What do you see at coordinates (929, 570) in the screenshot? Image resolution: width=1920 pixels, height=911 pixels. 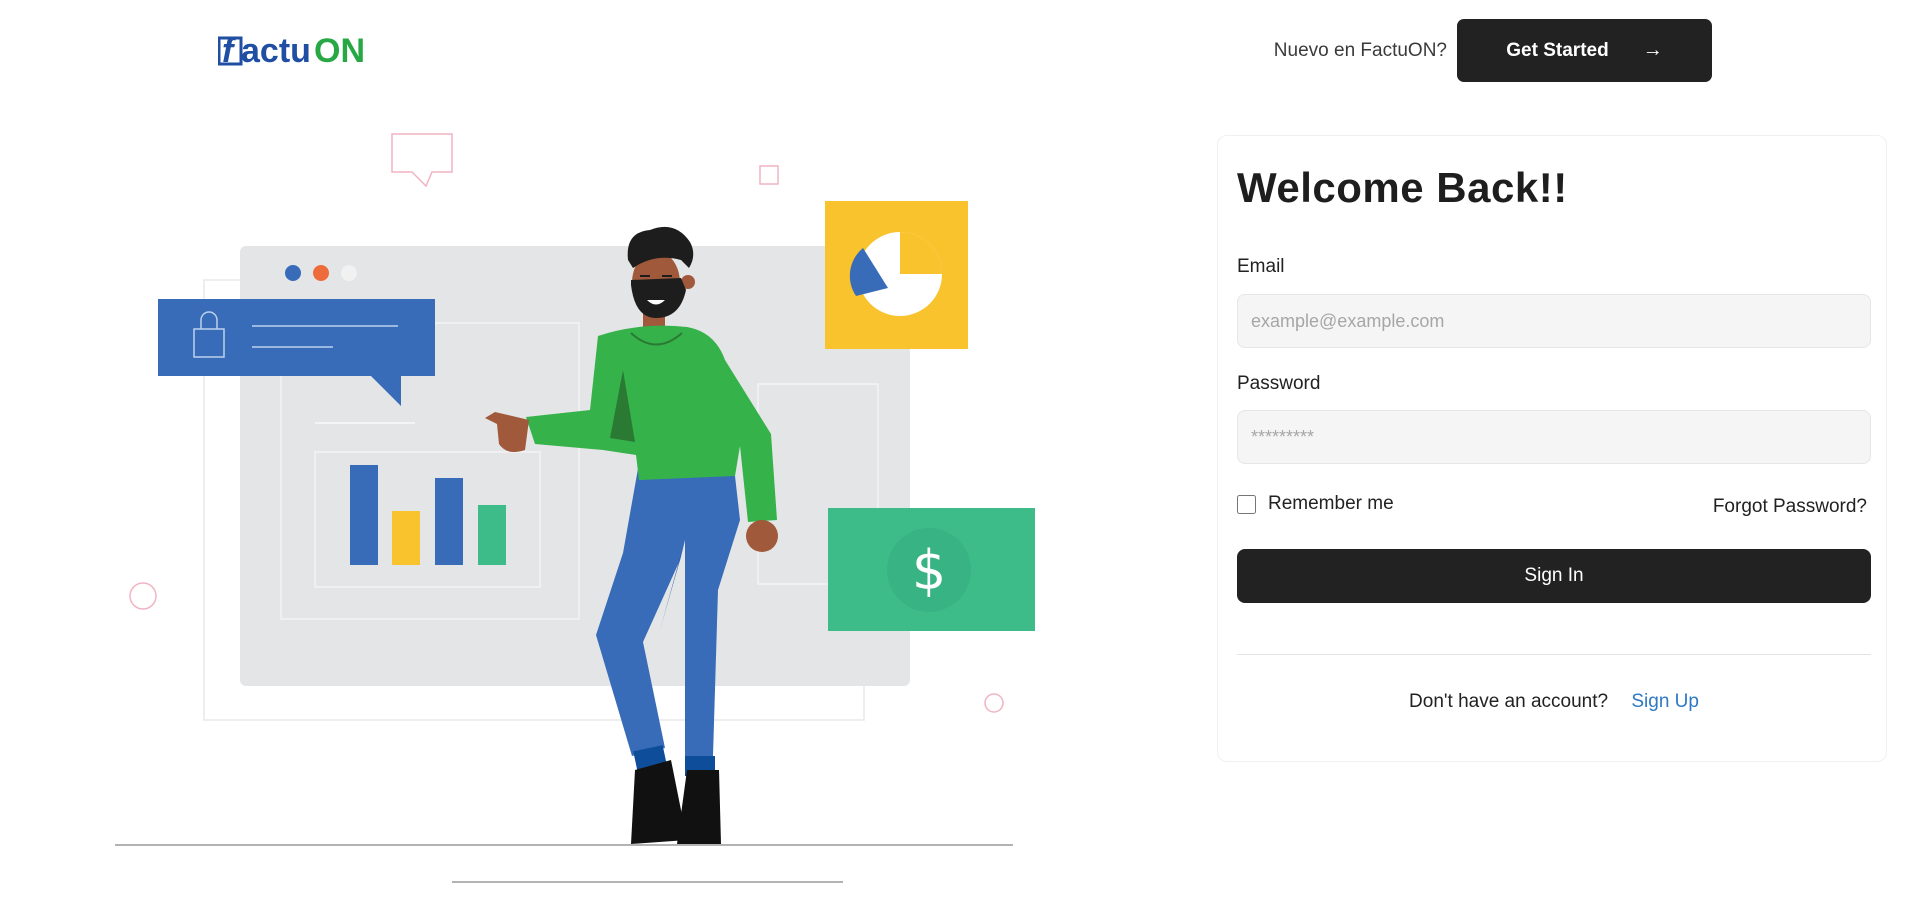 I see `dollar-icon: $` at bounding box center [929, 570].